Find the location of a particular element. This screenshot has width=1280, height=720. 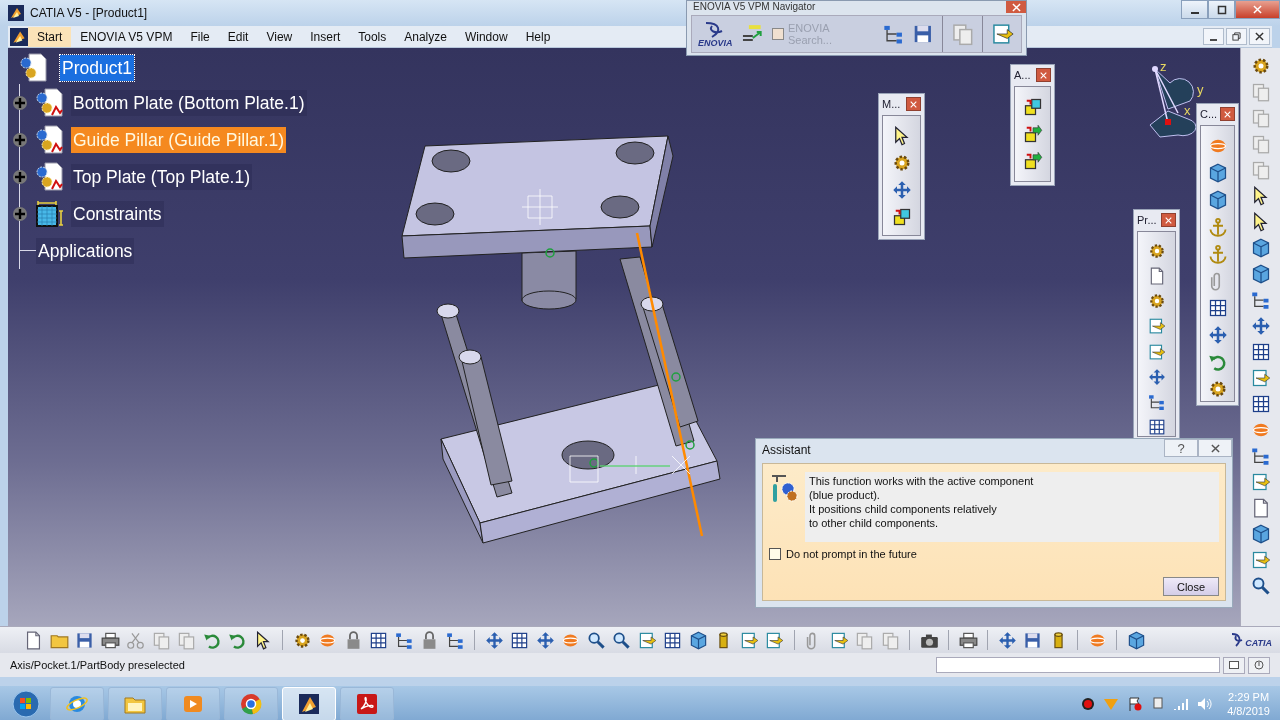

menu-item: Help is located at coordinates (538, 36).